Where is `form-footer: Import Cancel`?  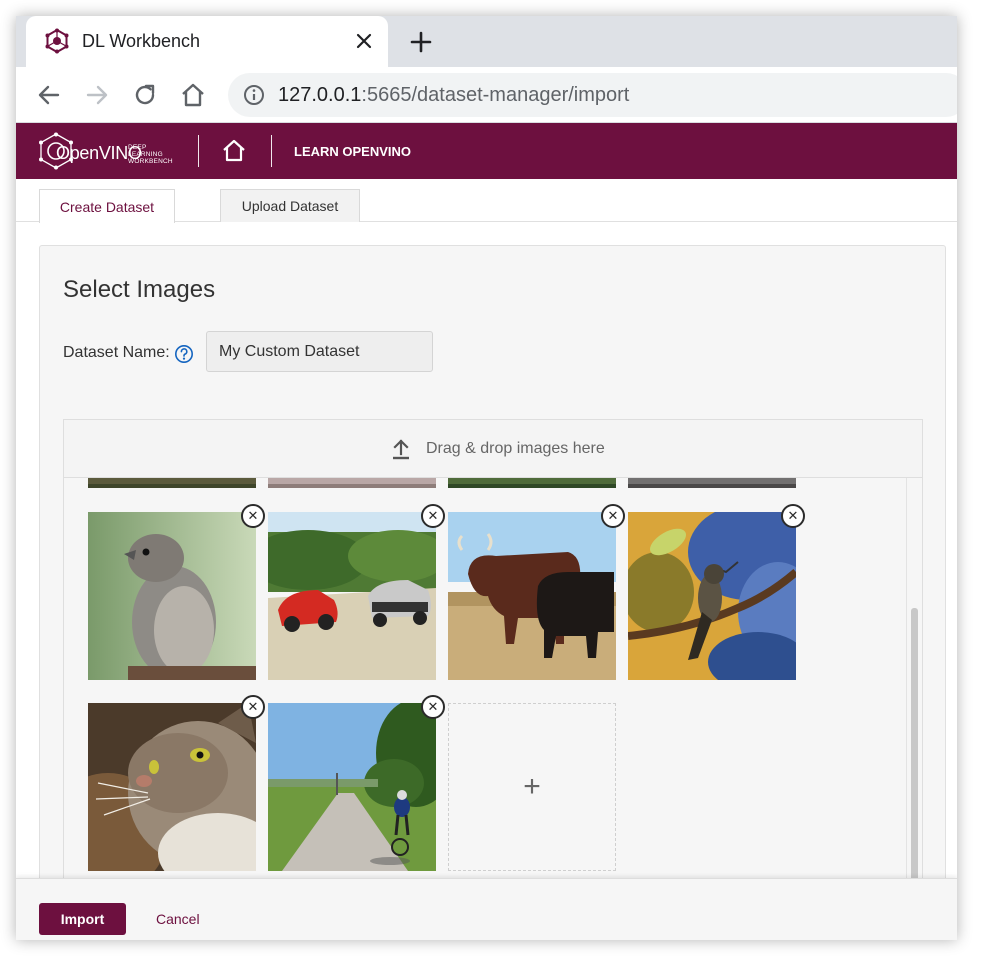 form-footer: Import Cancel is located at coordinates (486, 909).